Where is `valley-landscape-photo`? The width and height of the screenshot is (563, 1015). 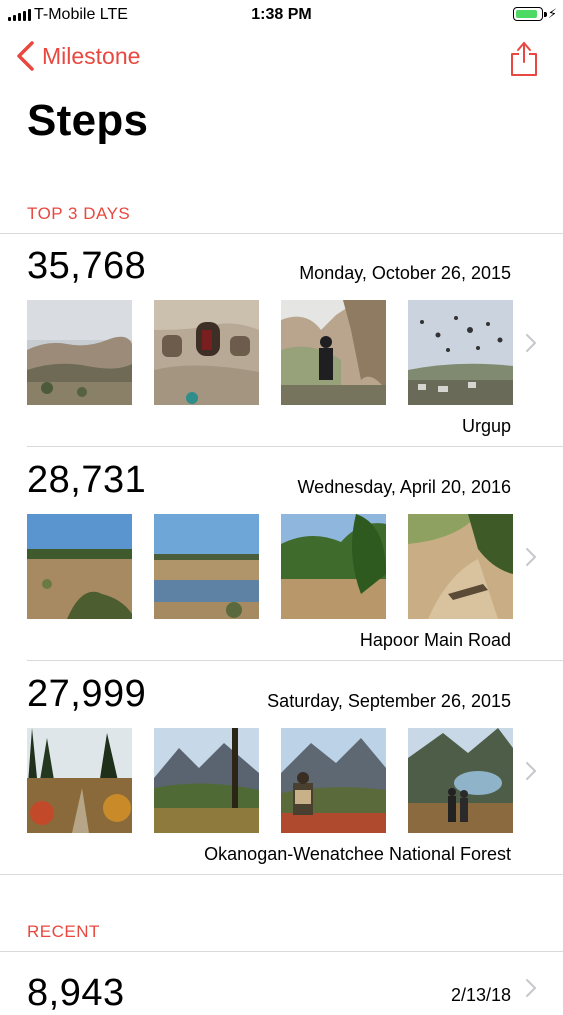 valley-landscape-photo is located at coordinates (79, 352).